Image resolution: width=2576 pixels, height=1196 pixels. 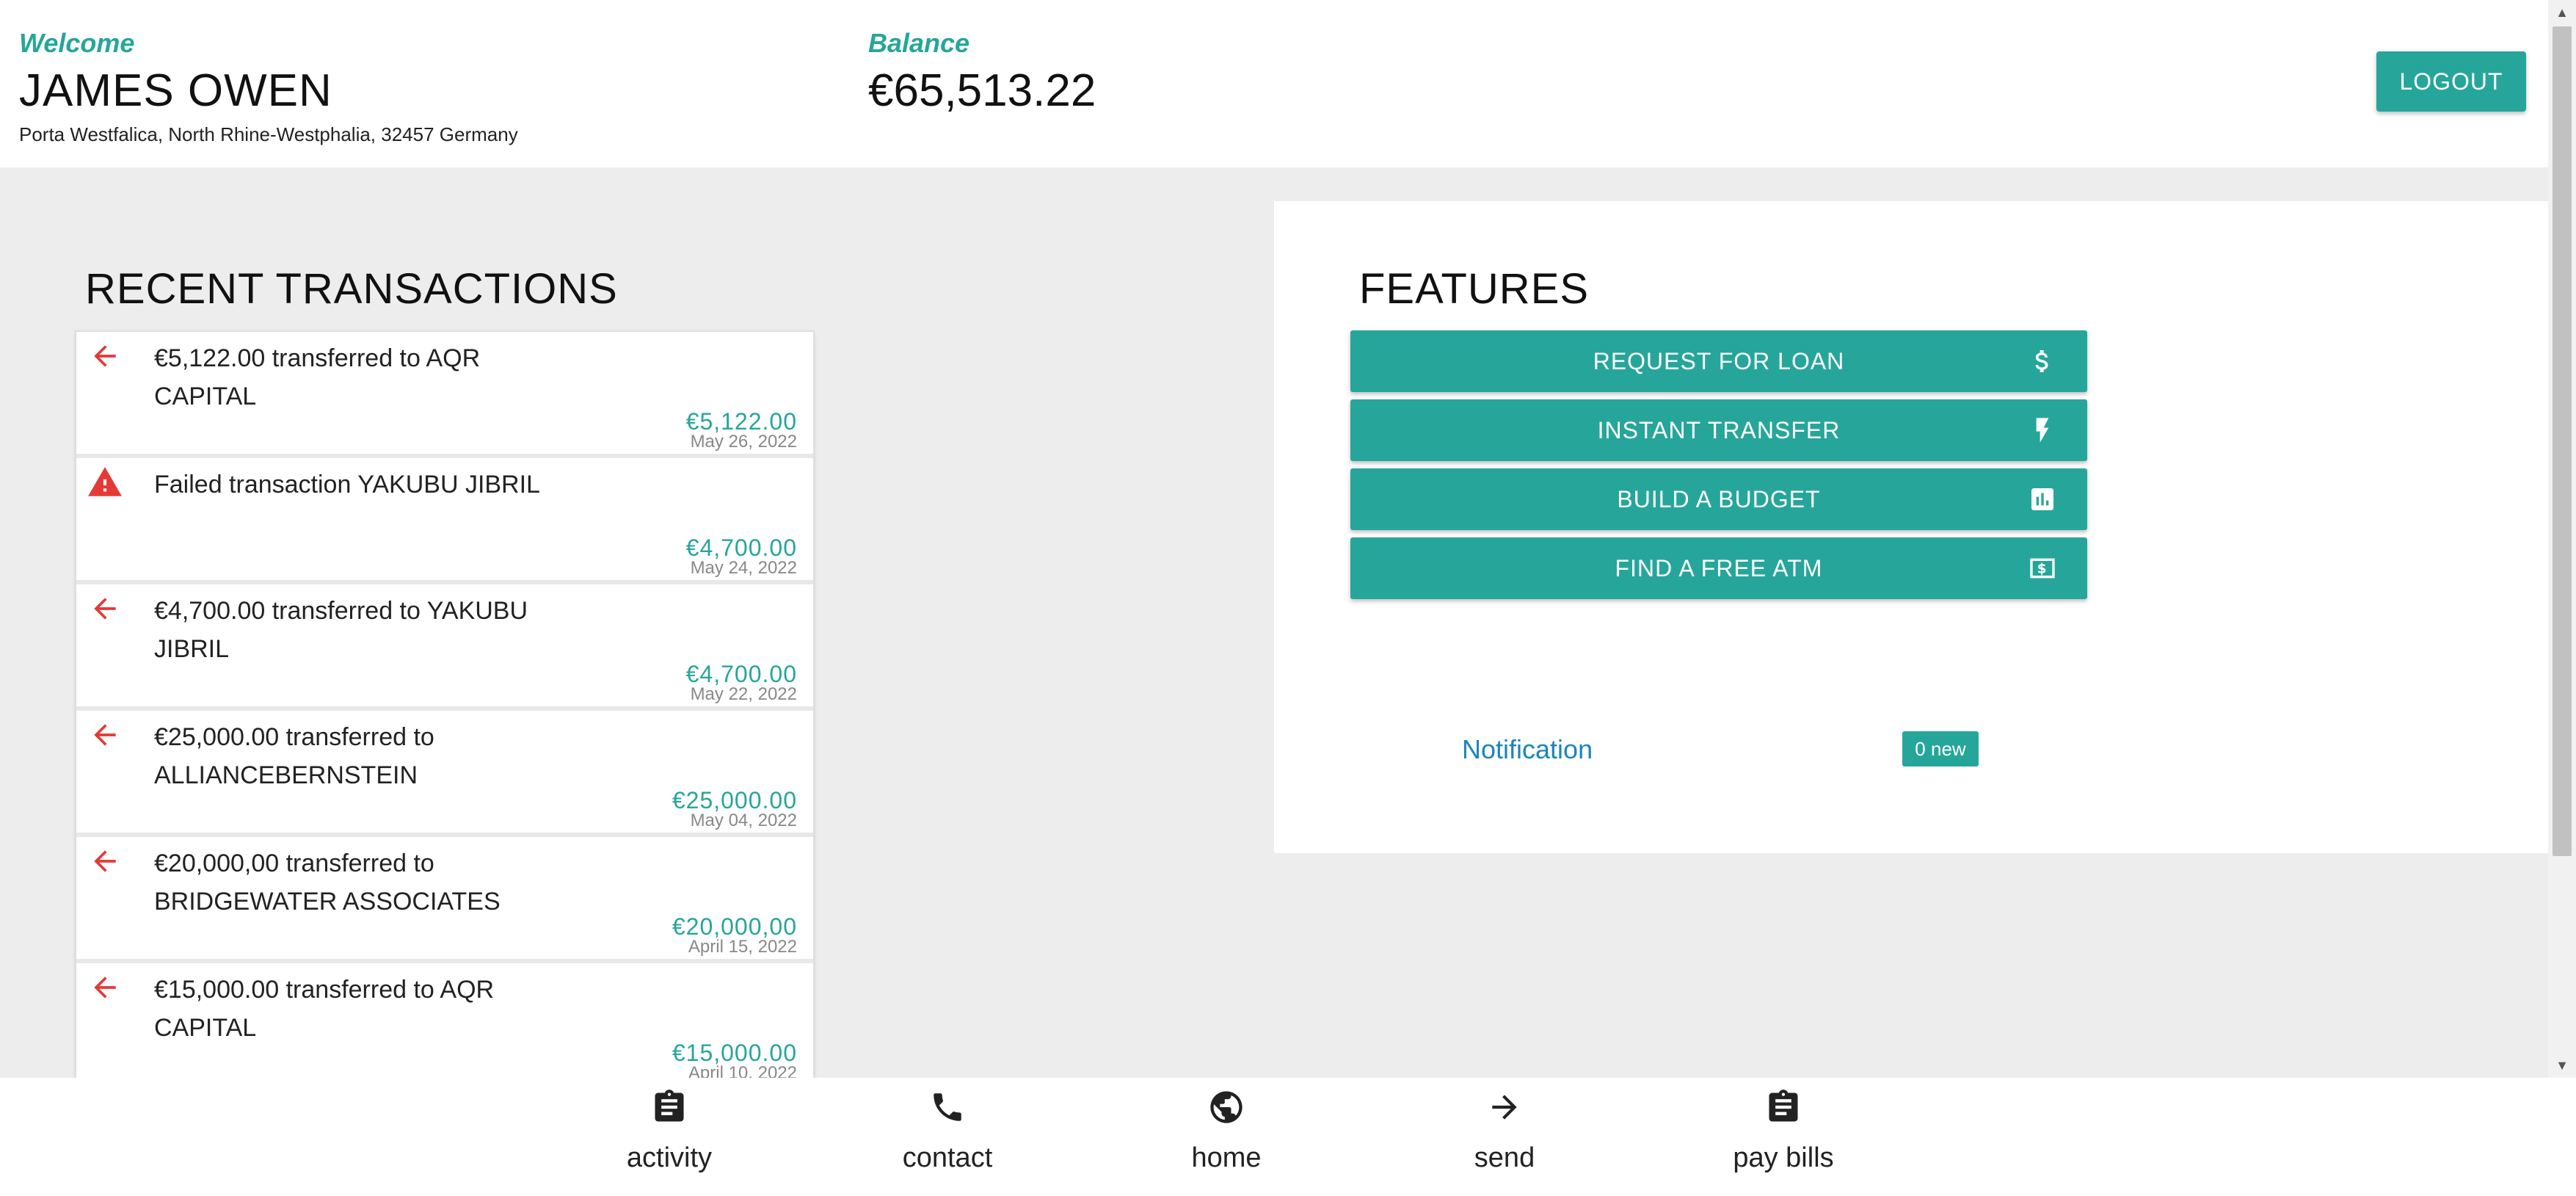 I want to click on transaction-date: May 04, 2022, so click(x=743, y=820).